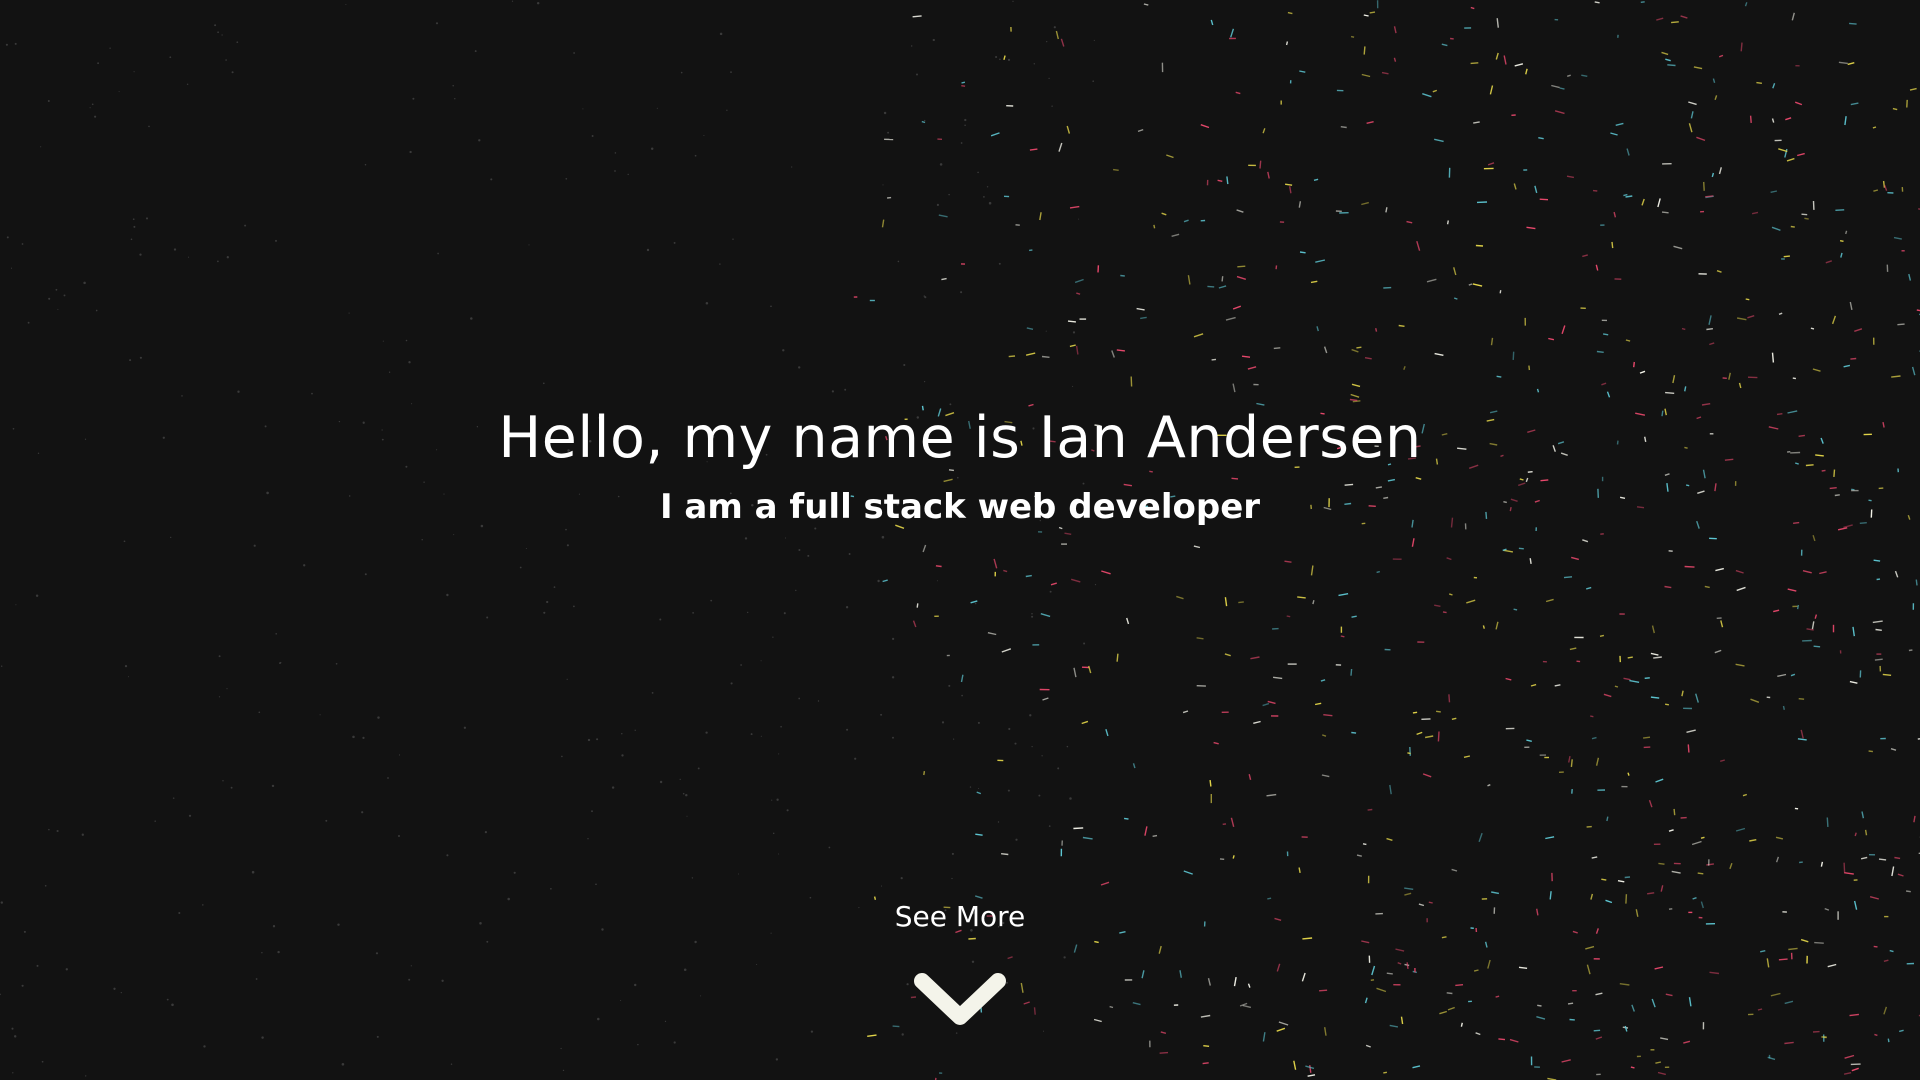 The width and height of the screenshot is (1920, 1080). Describe the element at coordinates (960, 507) in the screenshot. I see `hero-subheadline: I am a full stack web developer` at that location.